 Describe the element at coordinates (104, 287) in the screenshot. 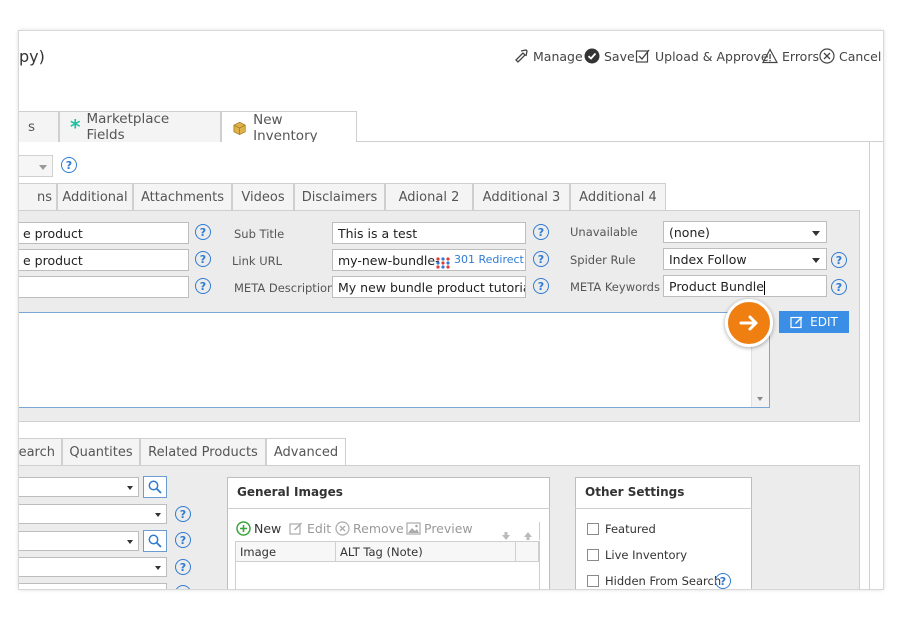

I see `empty-field` at that location.